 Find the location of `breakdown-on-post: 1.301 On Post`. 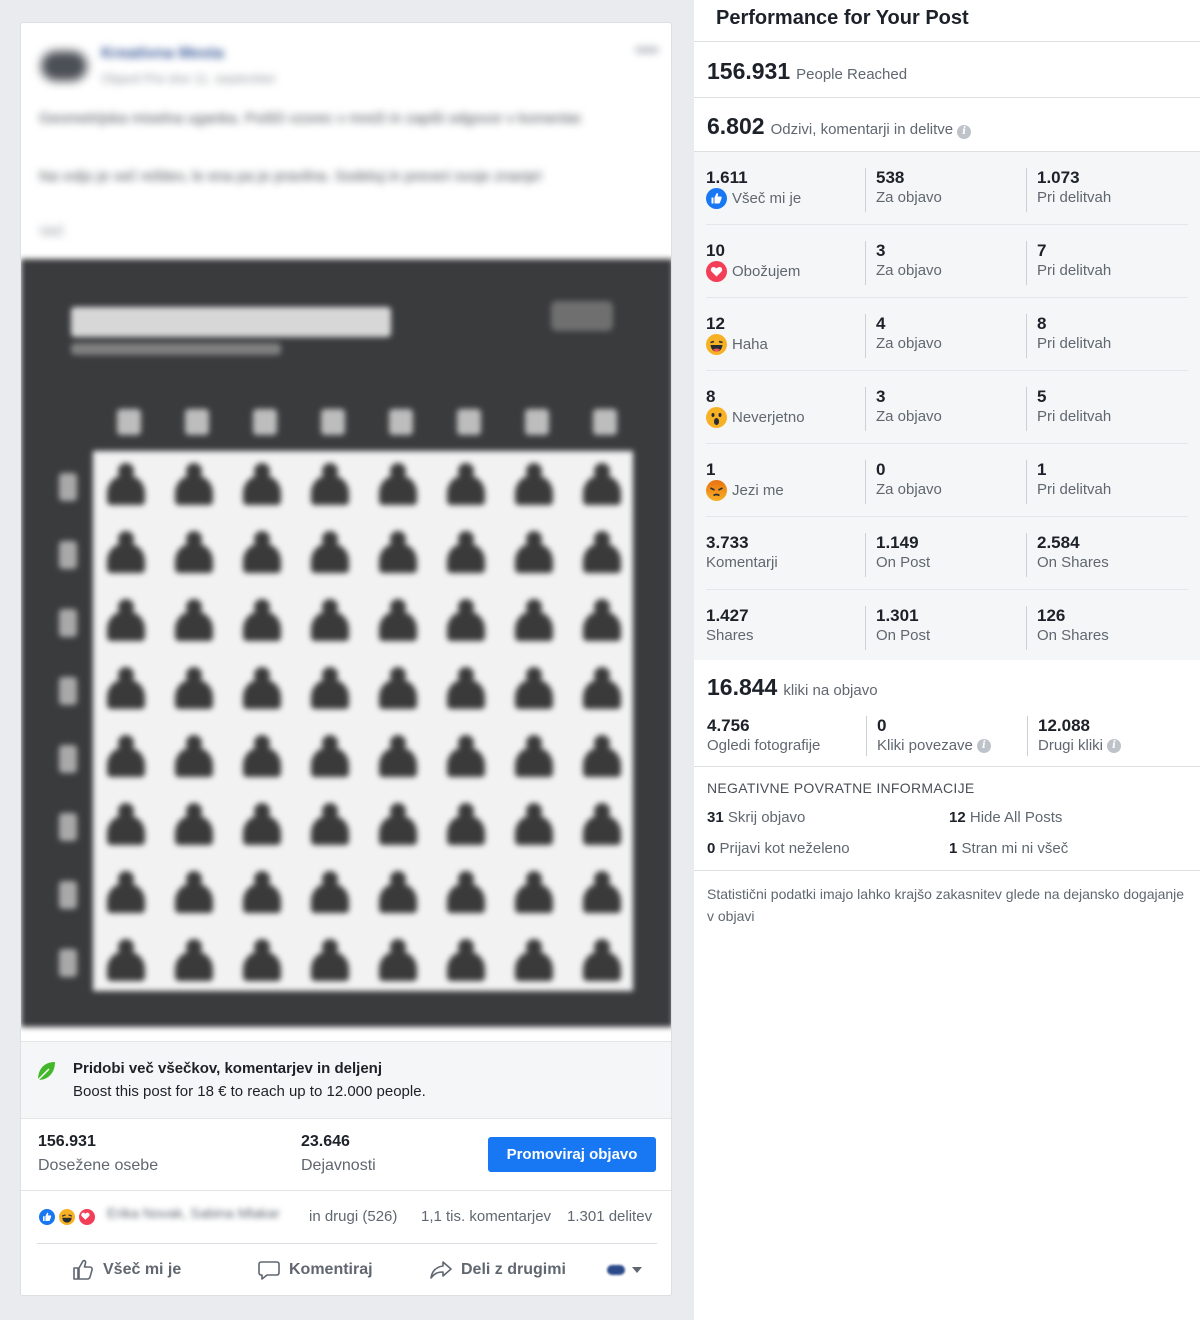

breakdown-on-post: 1.301 On Post is located at coordinates (897, 628).